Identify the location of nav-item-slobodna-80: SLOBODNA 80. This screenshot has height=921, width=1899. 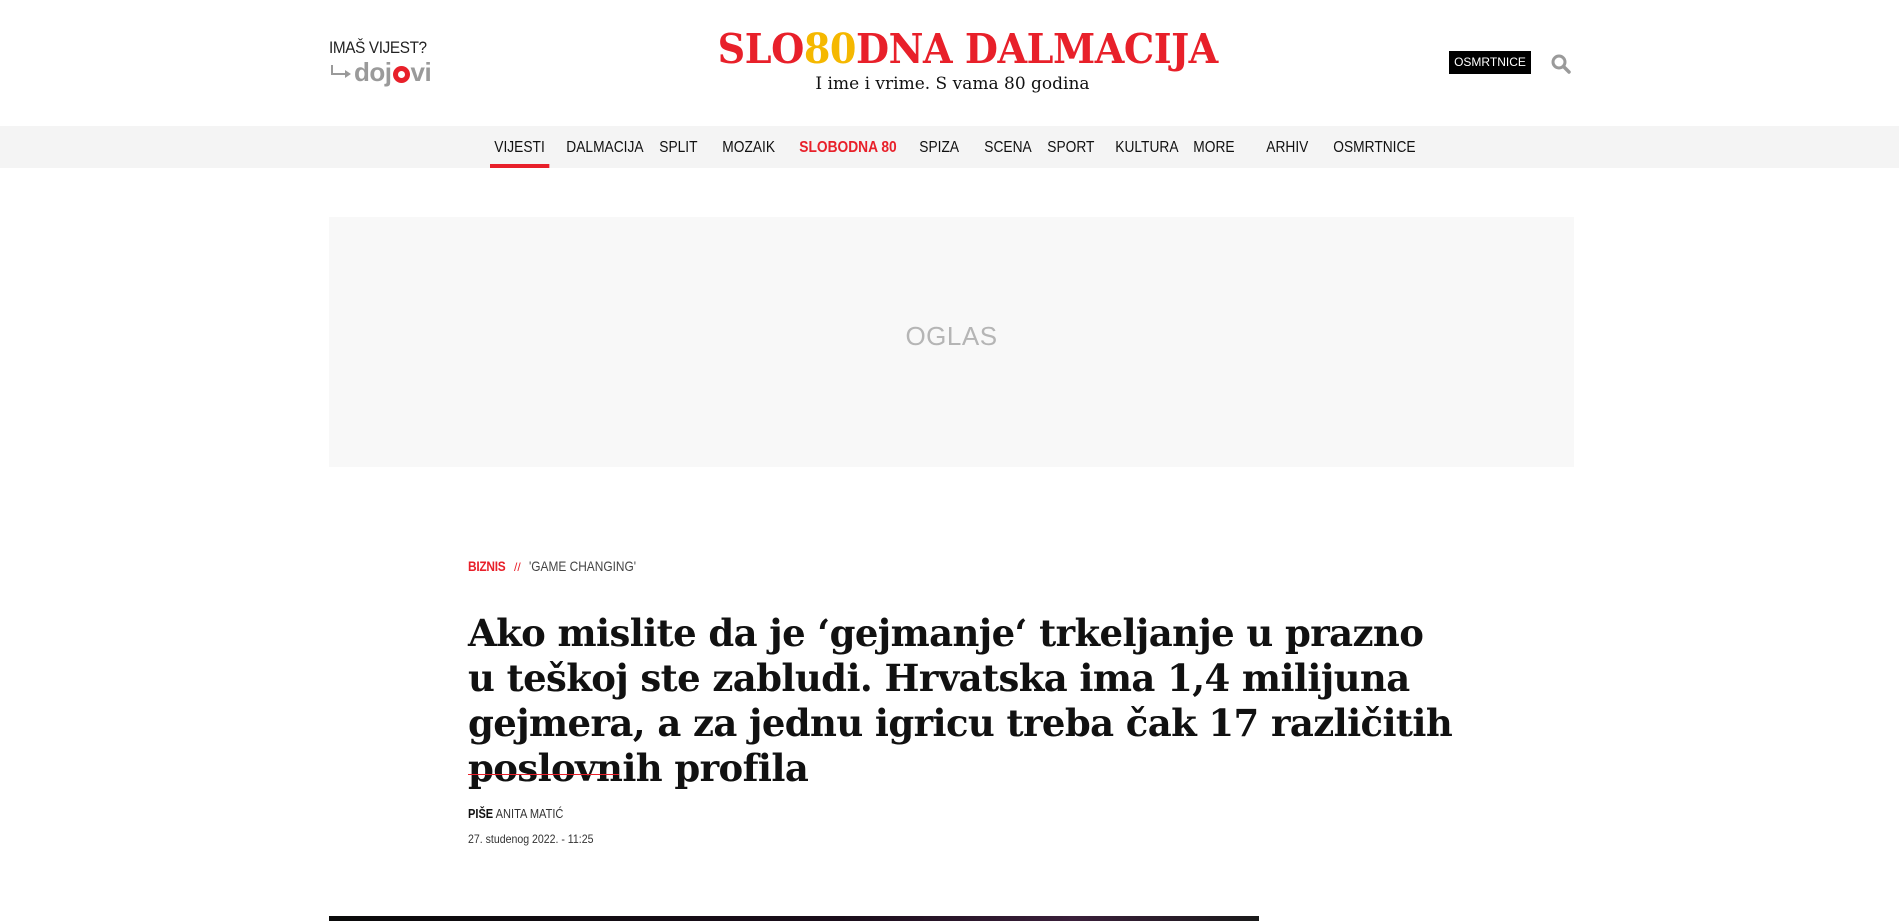
(848, 147).